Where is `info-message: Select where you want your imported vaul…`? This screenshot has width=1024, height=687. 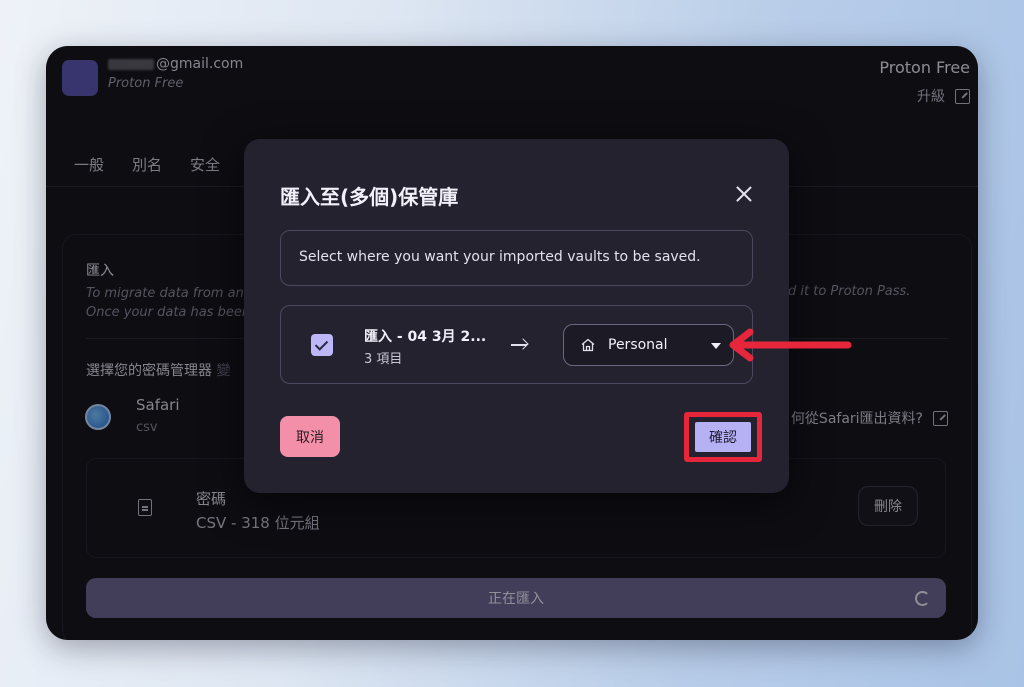
info-message: Select where you want your imported vaul… is located at coordinates (516, 258).